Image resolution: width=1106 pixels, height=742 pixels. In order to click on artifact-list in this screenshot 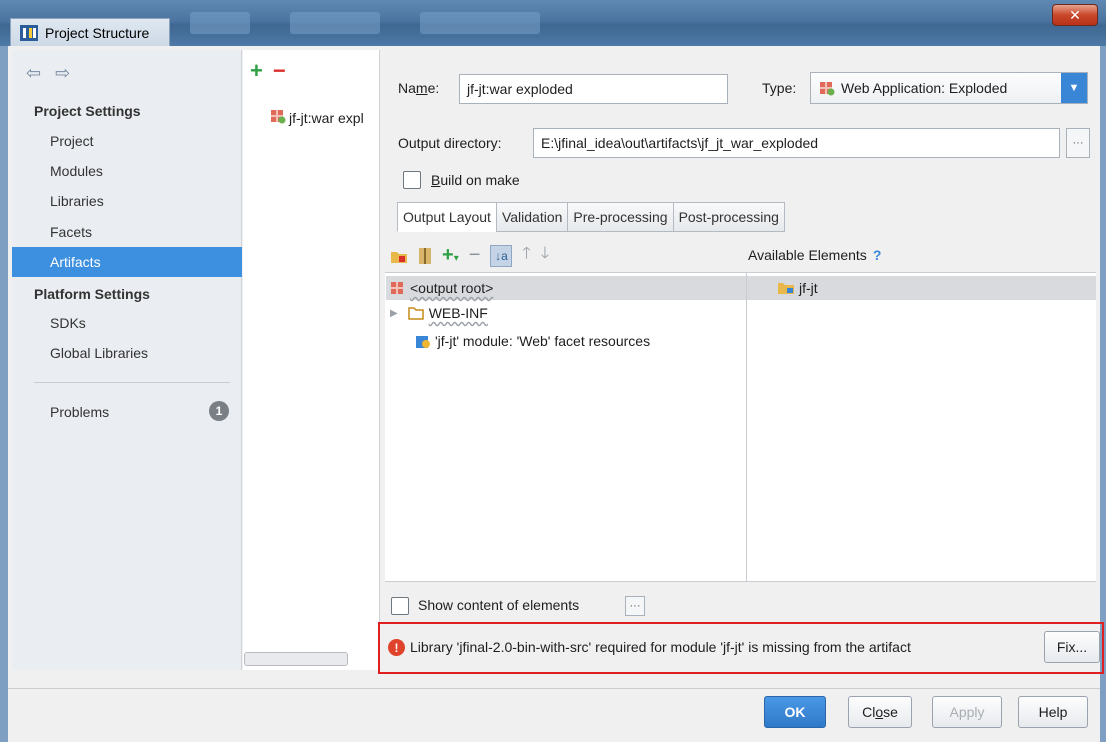, I will do `click(311, 360)`.